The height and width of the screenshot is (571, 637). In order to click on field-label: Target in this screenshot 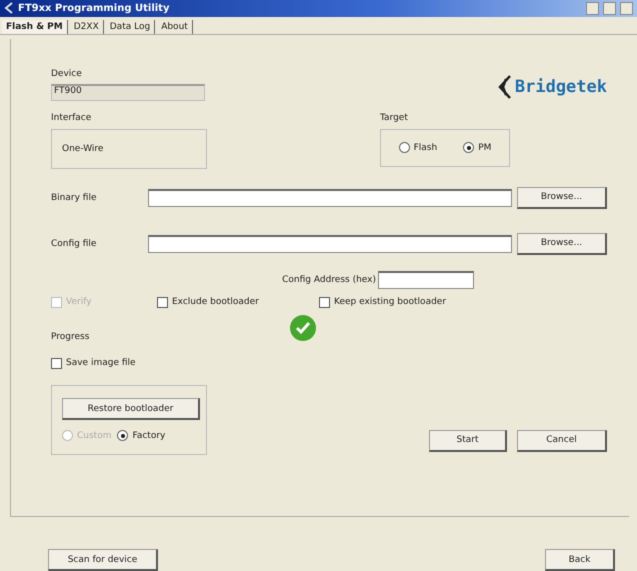, I will do `click(394, 117)`.